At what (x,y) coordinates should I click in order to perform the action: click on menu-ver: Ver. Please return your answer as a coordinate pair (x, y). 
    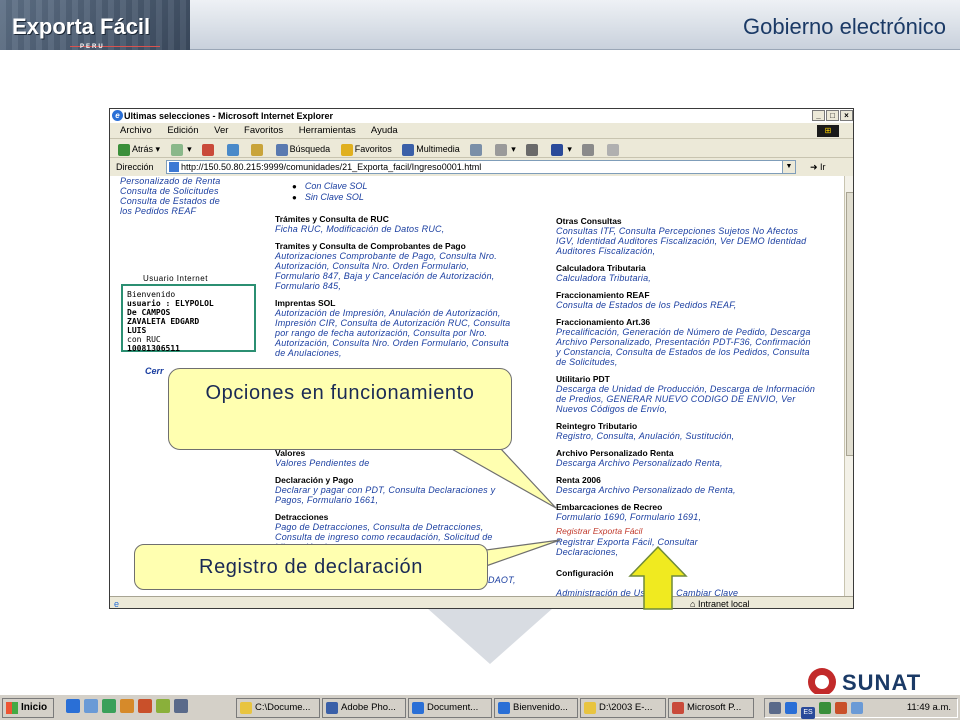
    Looking at the image, I should click on (221, 130).